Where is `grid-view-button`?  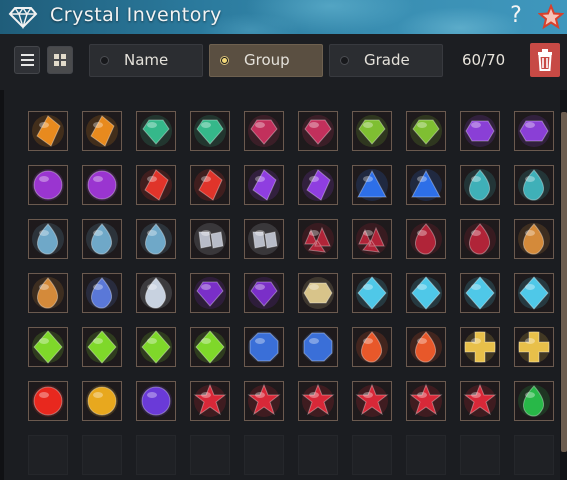
grid-view-button is located at coordinates (60, 60).